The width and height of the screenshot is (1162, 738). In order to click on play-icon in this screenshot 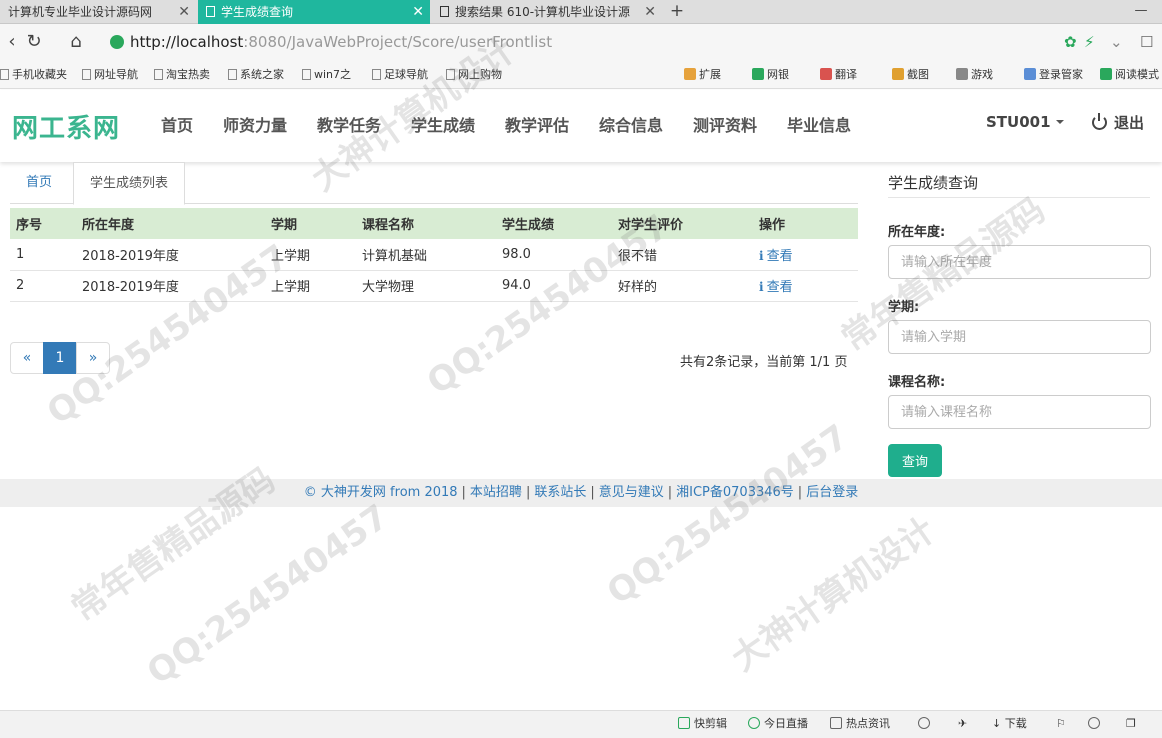, I will do `click(684, 723)`.